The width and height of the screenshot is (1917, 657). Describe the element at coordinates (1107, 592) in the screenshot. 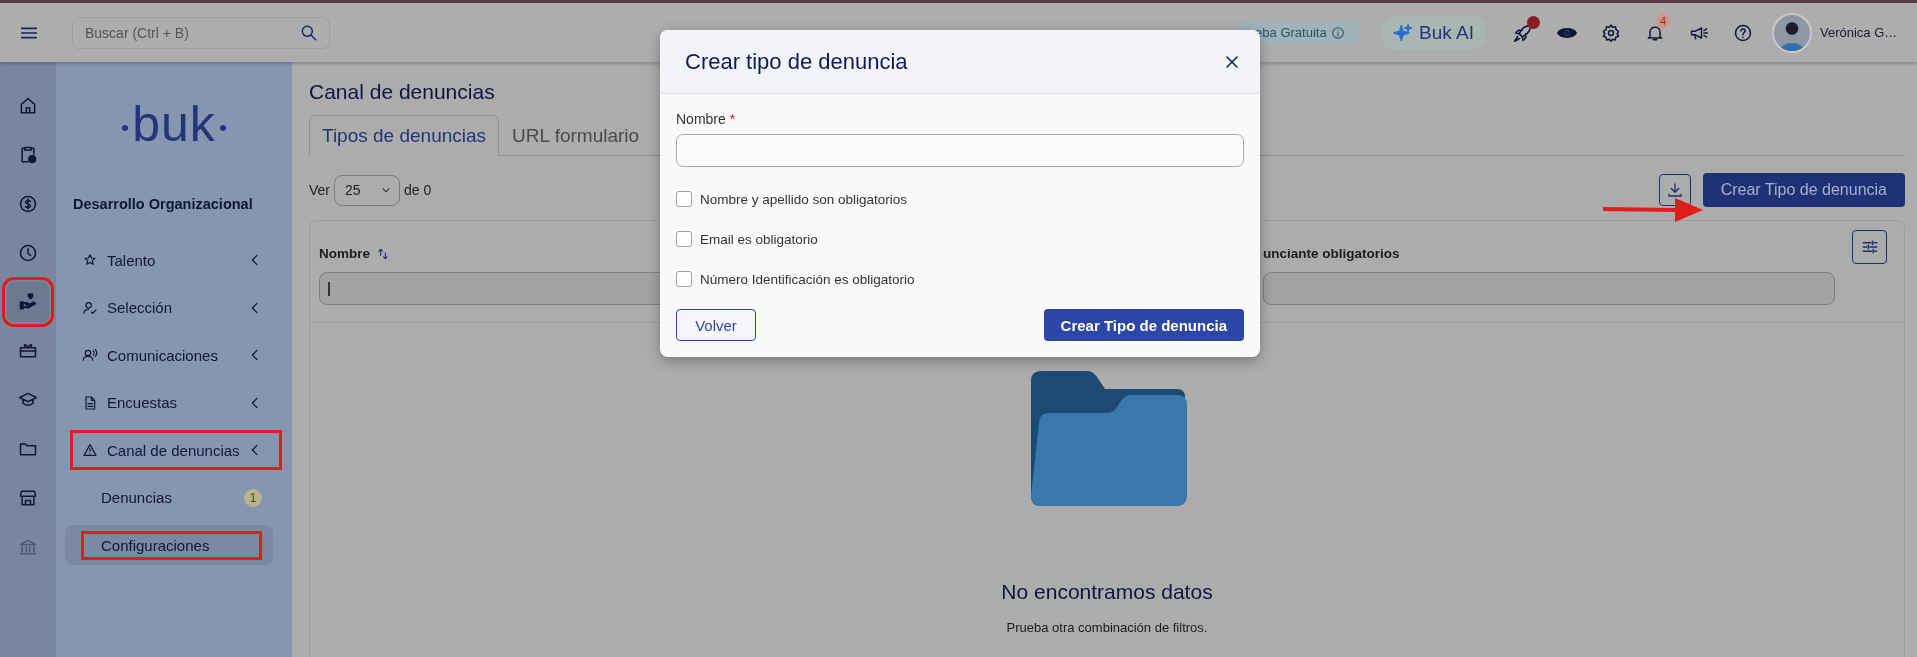

I see `empty-state-title: No encontramos datos` at that location.